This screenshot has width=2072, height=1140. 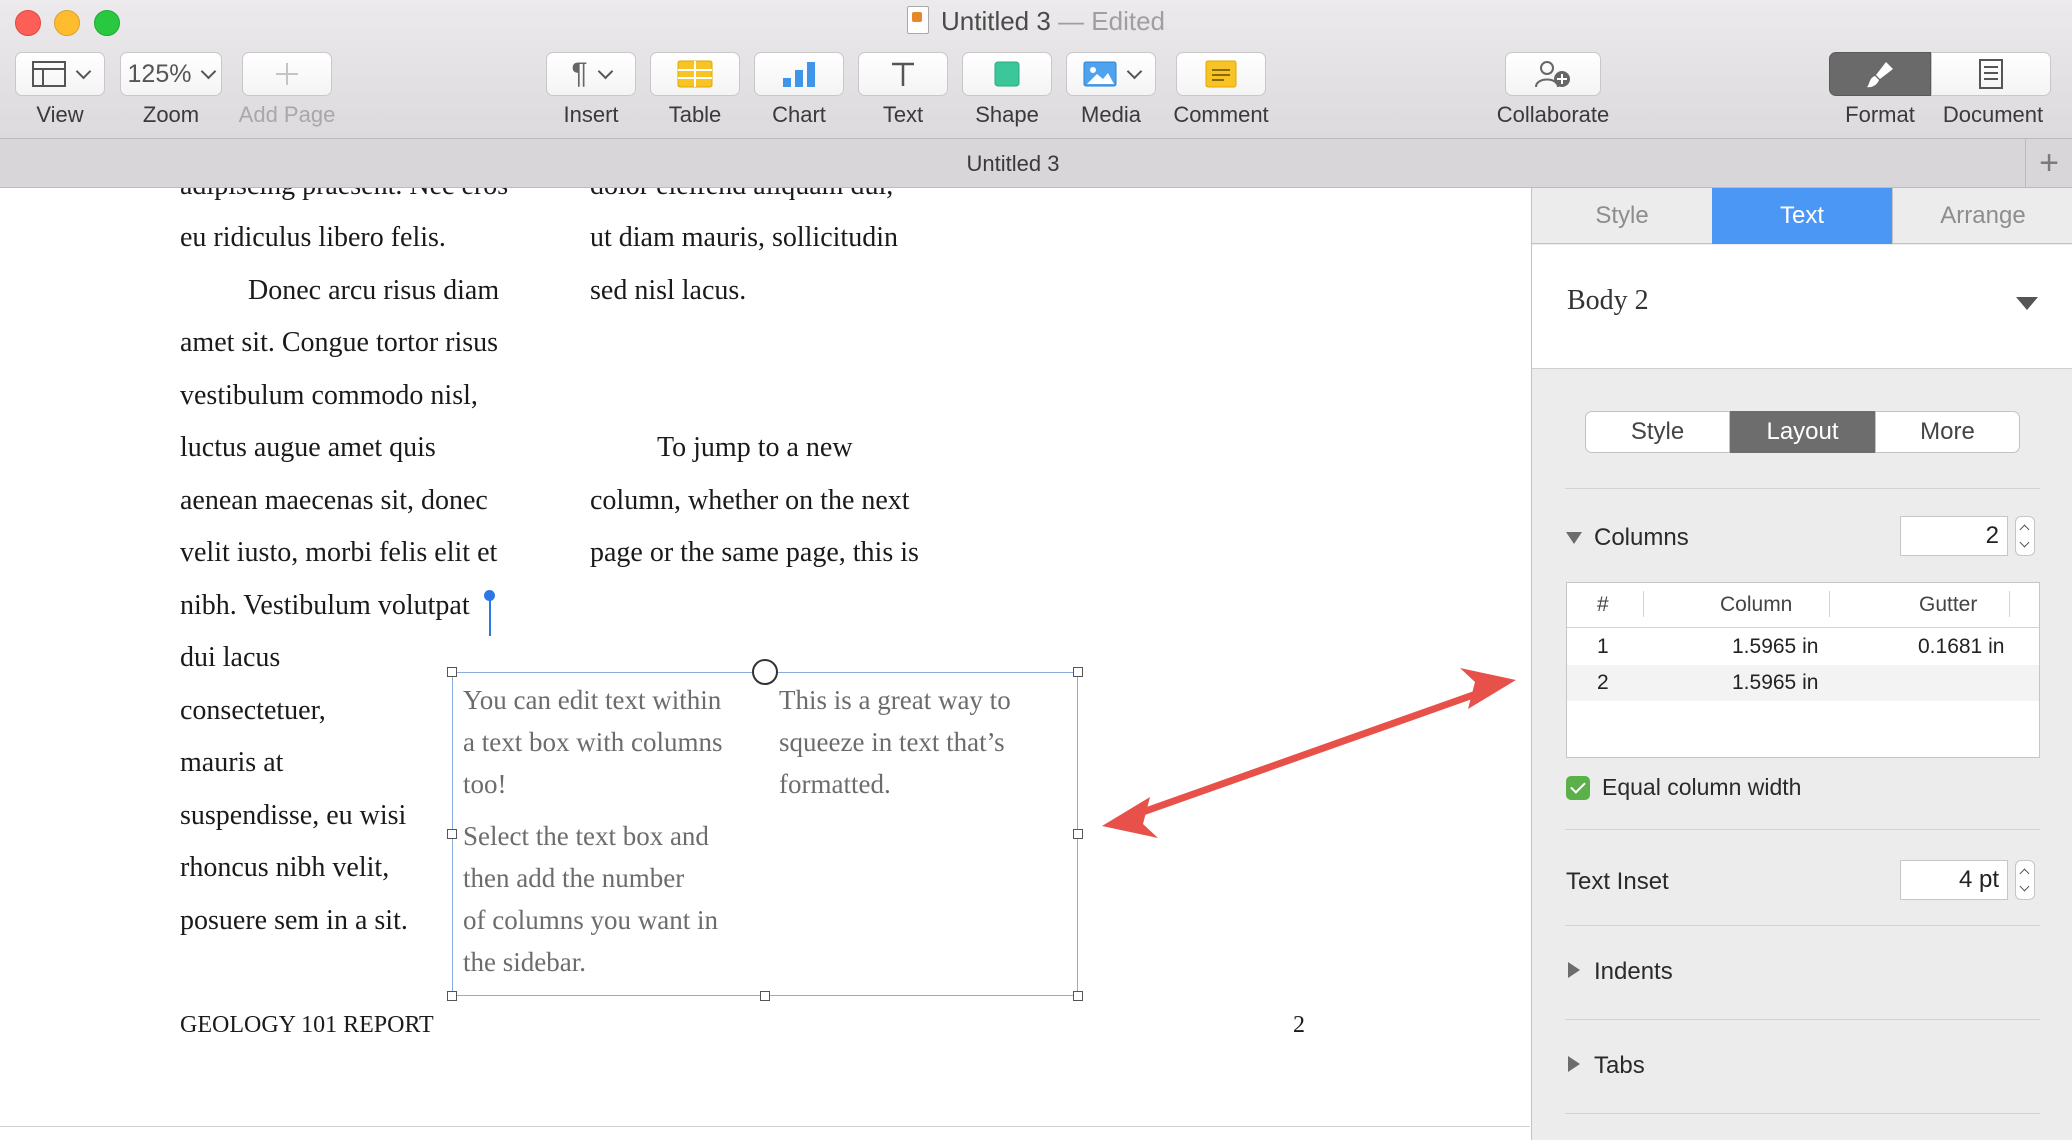 What do you see at coordinates (1309, 753) in the screenshot?
I see `annotation-arrow` at bounding box center [1309, 753].